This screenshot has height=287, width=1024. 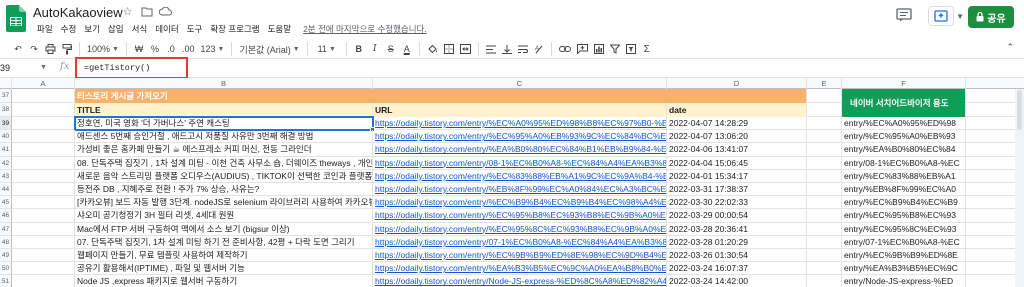 What do you see at coordinates (991, 17) in the screenshot?
I see `share-button: 공유` at bounding box center [991, 17].